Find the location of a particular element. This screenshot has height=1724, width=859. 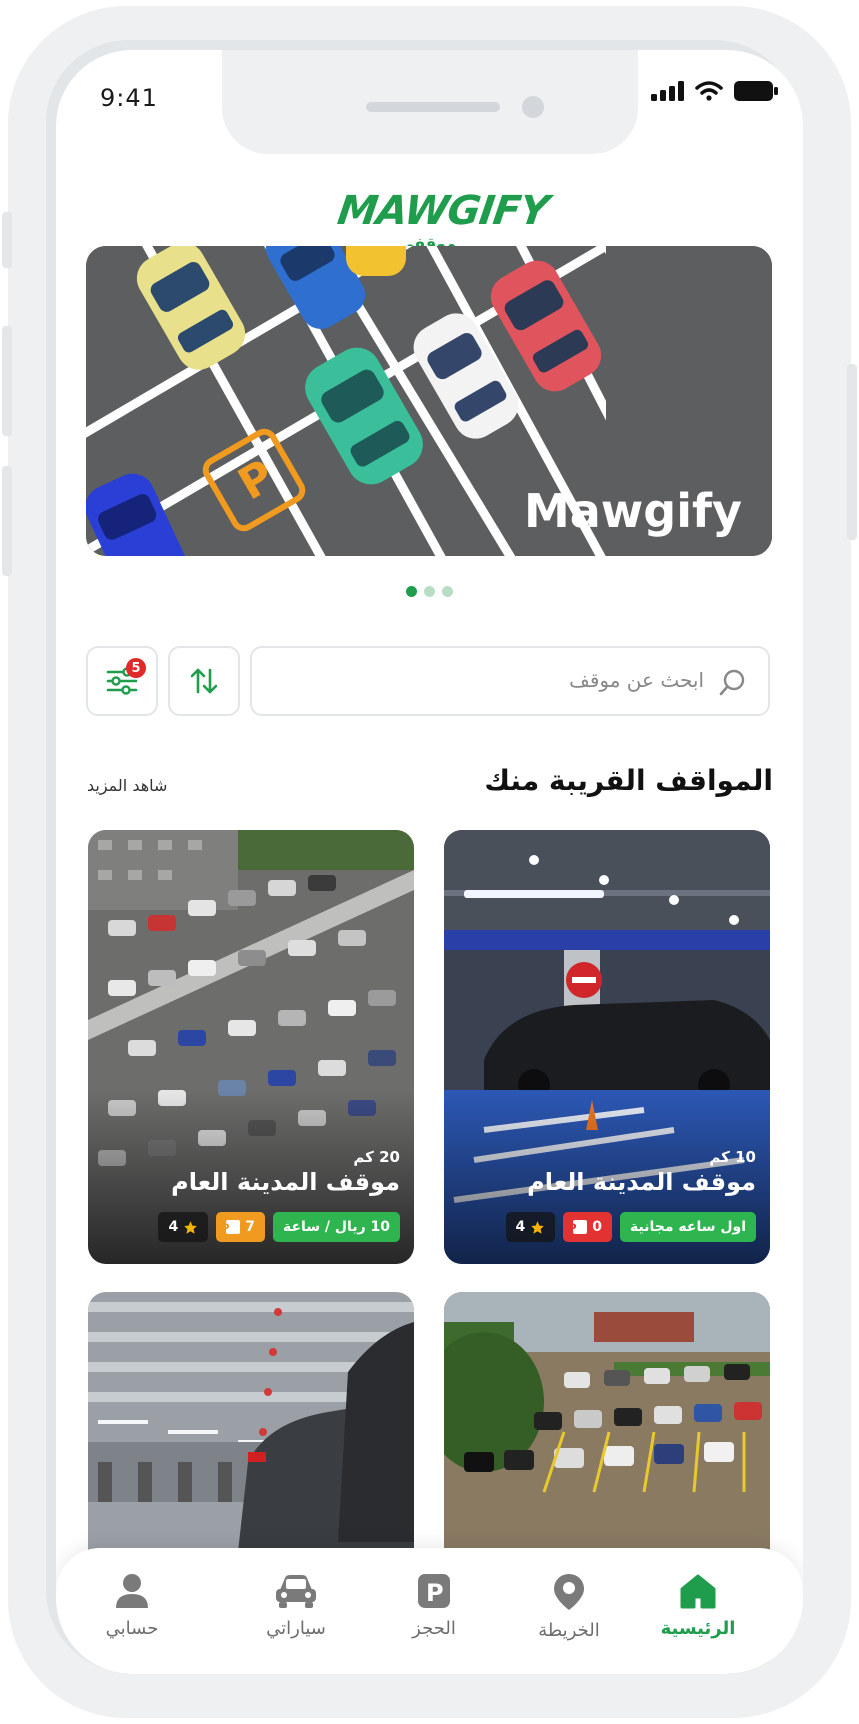

sort-icon is located at coordinates (204, 681).